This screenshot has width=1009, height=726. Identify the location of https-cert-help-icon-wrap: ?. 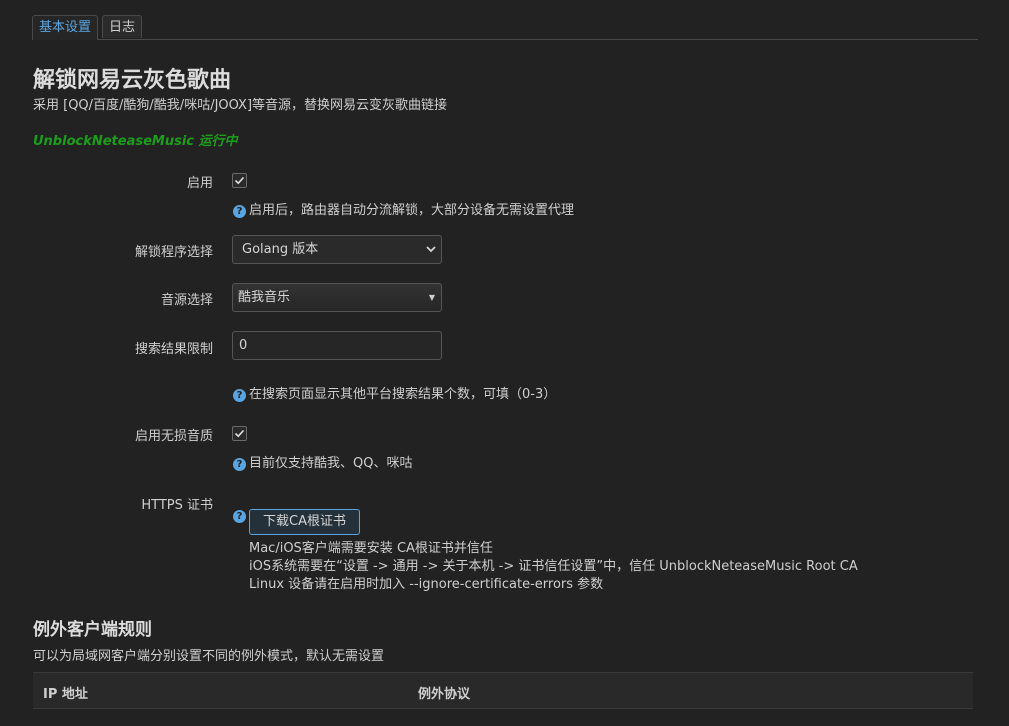
(241, 515).